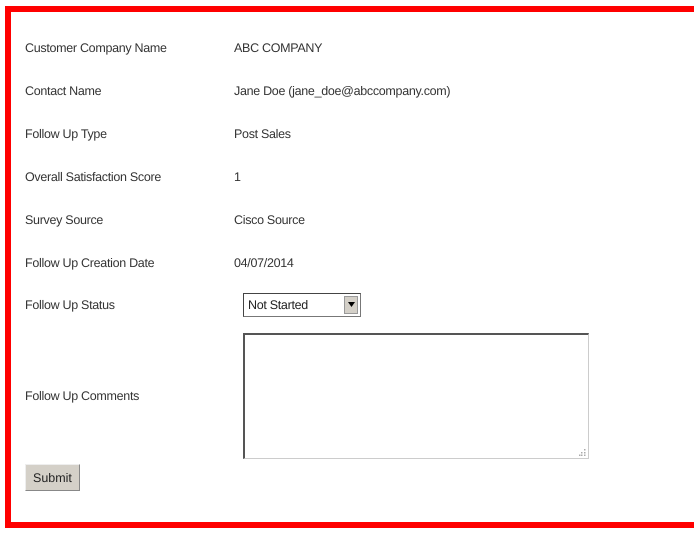 Image resolution: width=694 pixels, height=544 pixels. What do you see at coordinates (82, 395) in the screenshot?
I see `field-label: Follow Up Comments` at bounding box center [82, 395].